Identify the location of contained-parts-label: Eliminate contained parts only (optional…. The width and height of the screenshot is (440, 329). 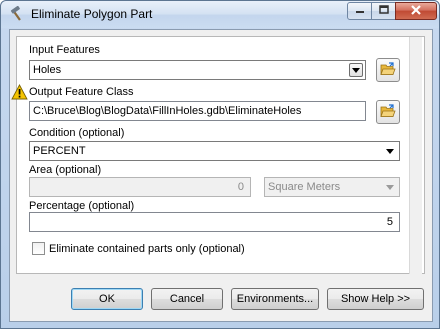
(147, 249).